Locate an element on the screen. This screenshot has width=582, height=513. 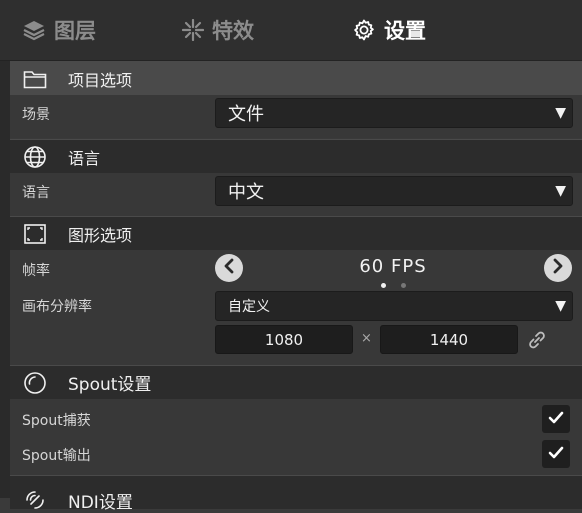
scene-value: 文件 is located at coordinates (246, 114).